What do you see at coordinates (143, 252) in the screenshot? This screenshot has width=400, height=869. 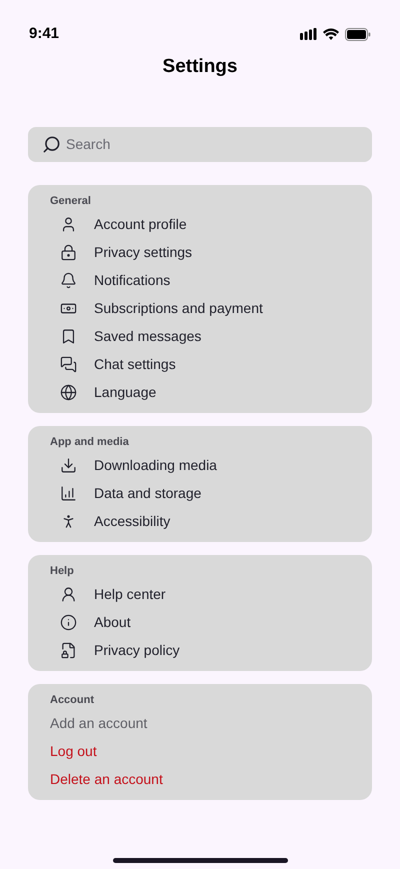 I see `settings-item: Privacy settings` at bounding box center [143, 252].